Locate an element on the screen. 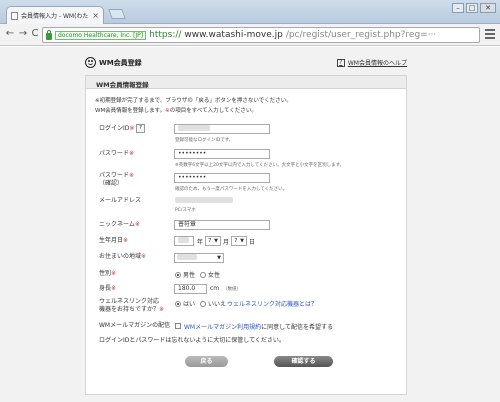  logo-text: WM会員登録 is located at coordinates (120, 62).